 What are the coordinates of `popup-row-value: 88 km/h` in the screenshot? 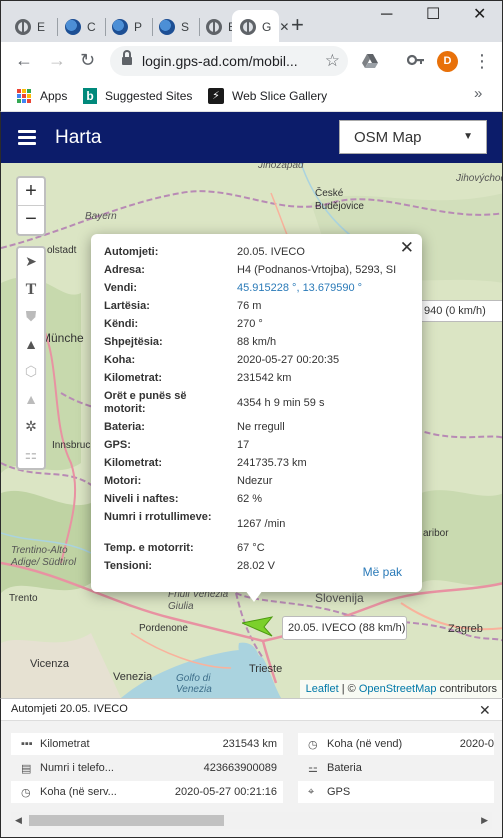 It's located at (257, 342).